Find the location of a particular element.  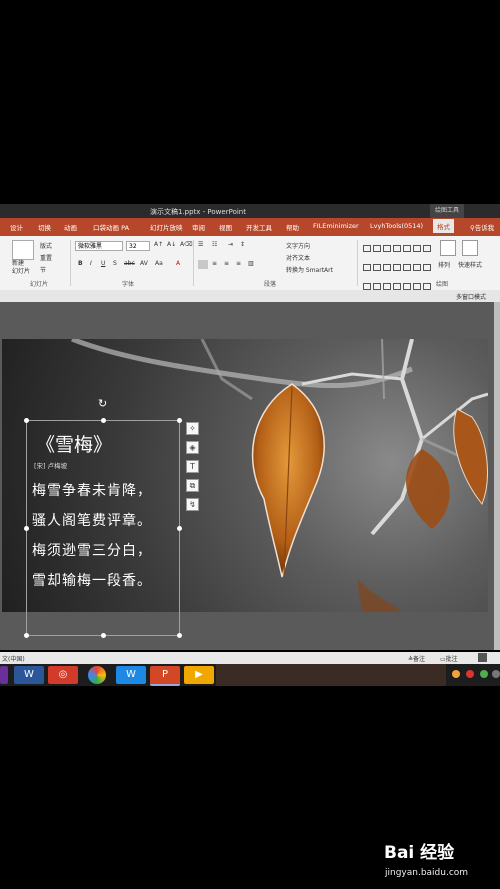

new-slide-icon is located at coordinates (23, 250).